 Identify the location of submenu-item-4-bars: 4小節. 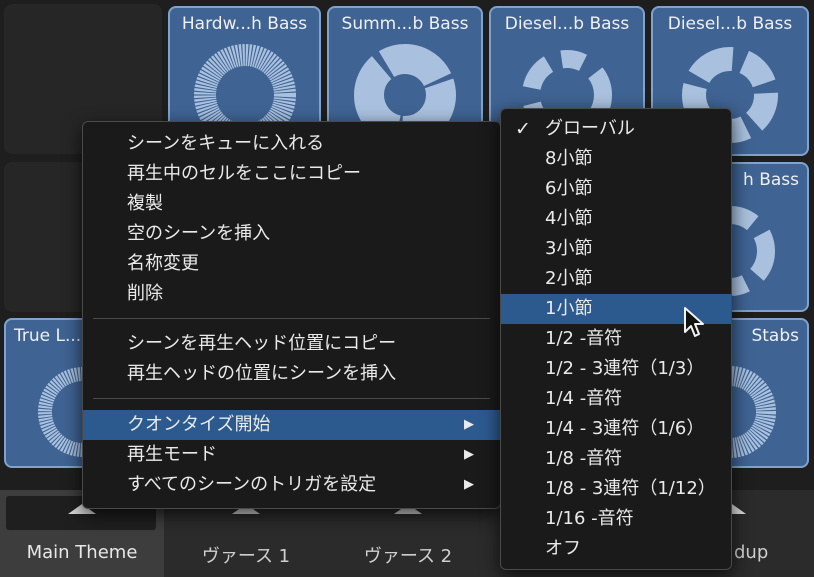
(616, 219).